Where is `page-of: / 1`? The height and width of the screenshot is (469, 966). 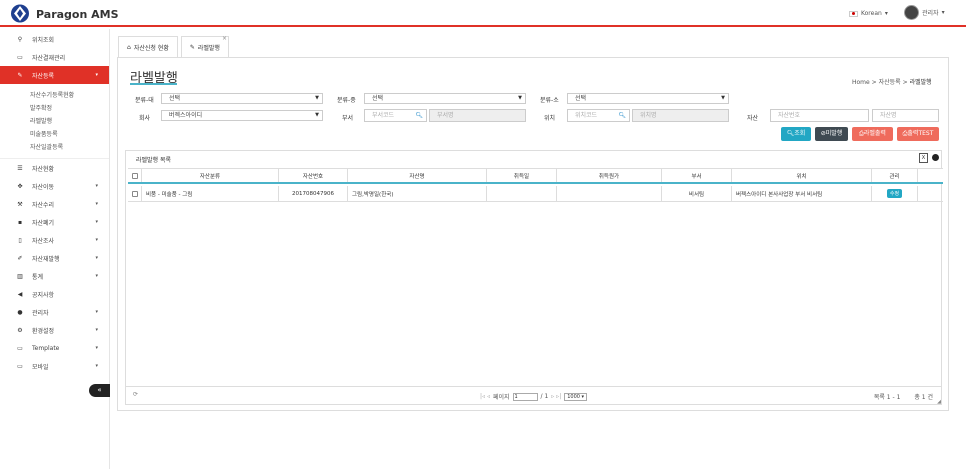
page-of: / 1 is located at coordinates (544, 396).